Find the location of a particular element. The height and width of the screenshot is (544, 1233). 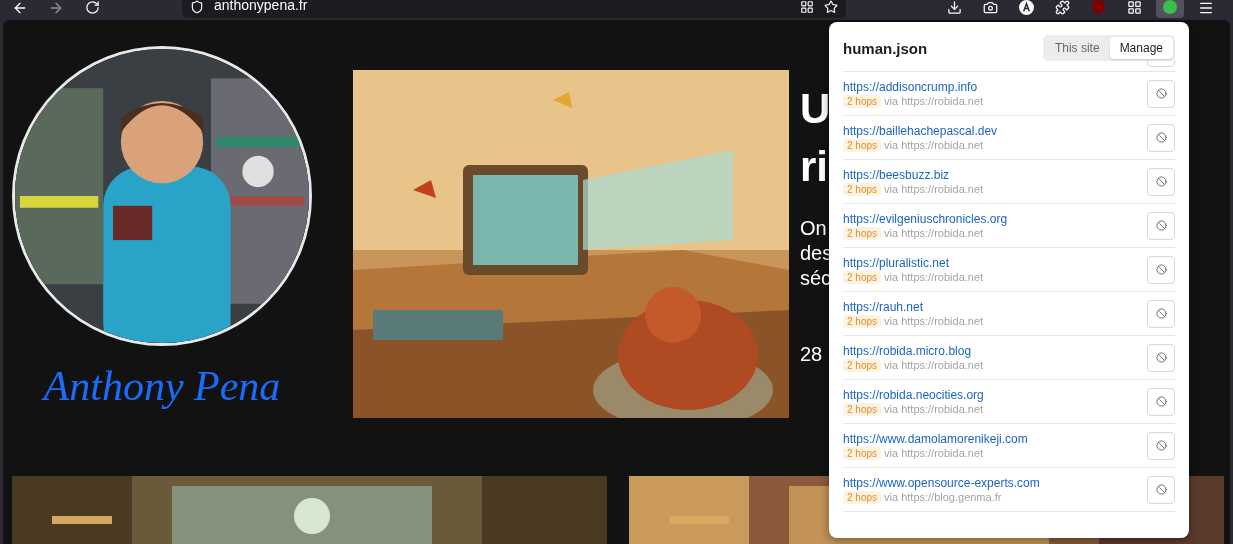

site-link: https://robida.micro.blog is located at coordinates (913, 350).